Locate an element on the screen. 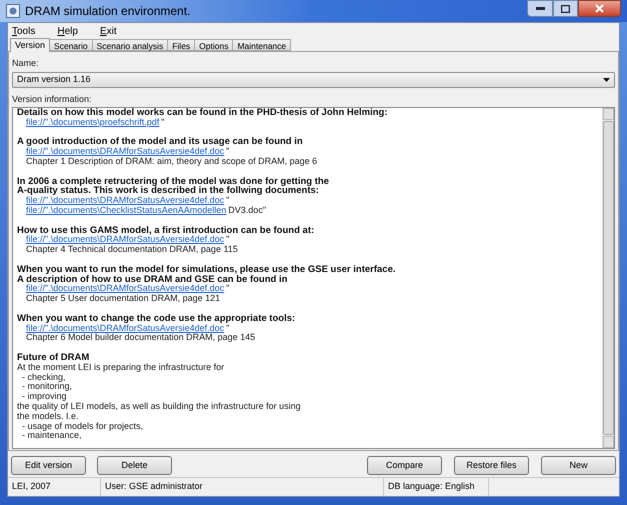 Image resolution: width=627 pixels, height=505 pixels. caret-icon is located at coordinates (606, 80).